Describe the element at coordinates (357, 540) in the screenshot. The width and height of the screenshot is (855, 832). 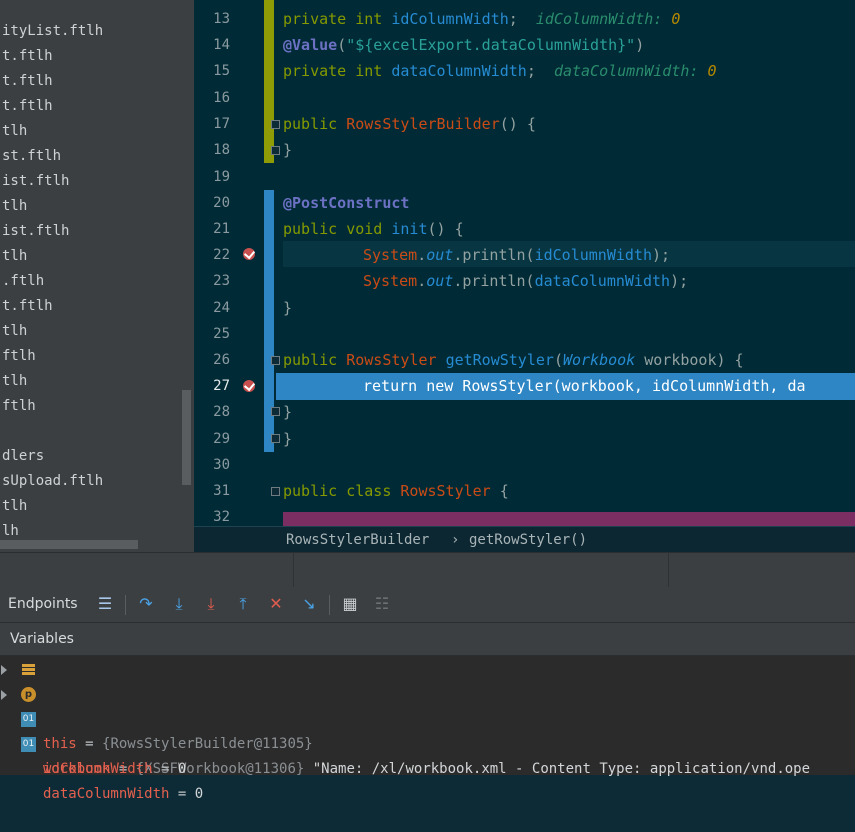
I see `breadcrumb-class: RowsStylerBuilder` at that location.